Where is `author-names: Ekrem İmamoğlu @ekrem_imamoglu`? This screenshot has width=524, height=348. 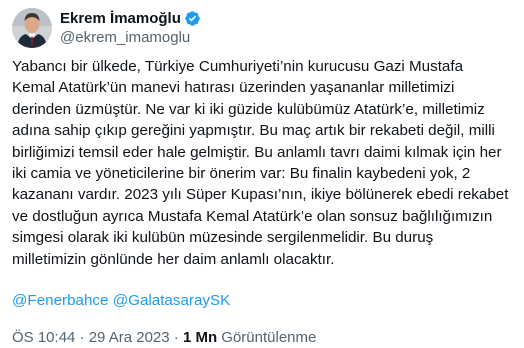 author-names: Ekrem İmamoğlu @ekrem_imamoglu is located at coordinates (130, 28).